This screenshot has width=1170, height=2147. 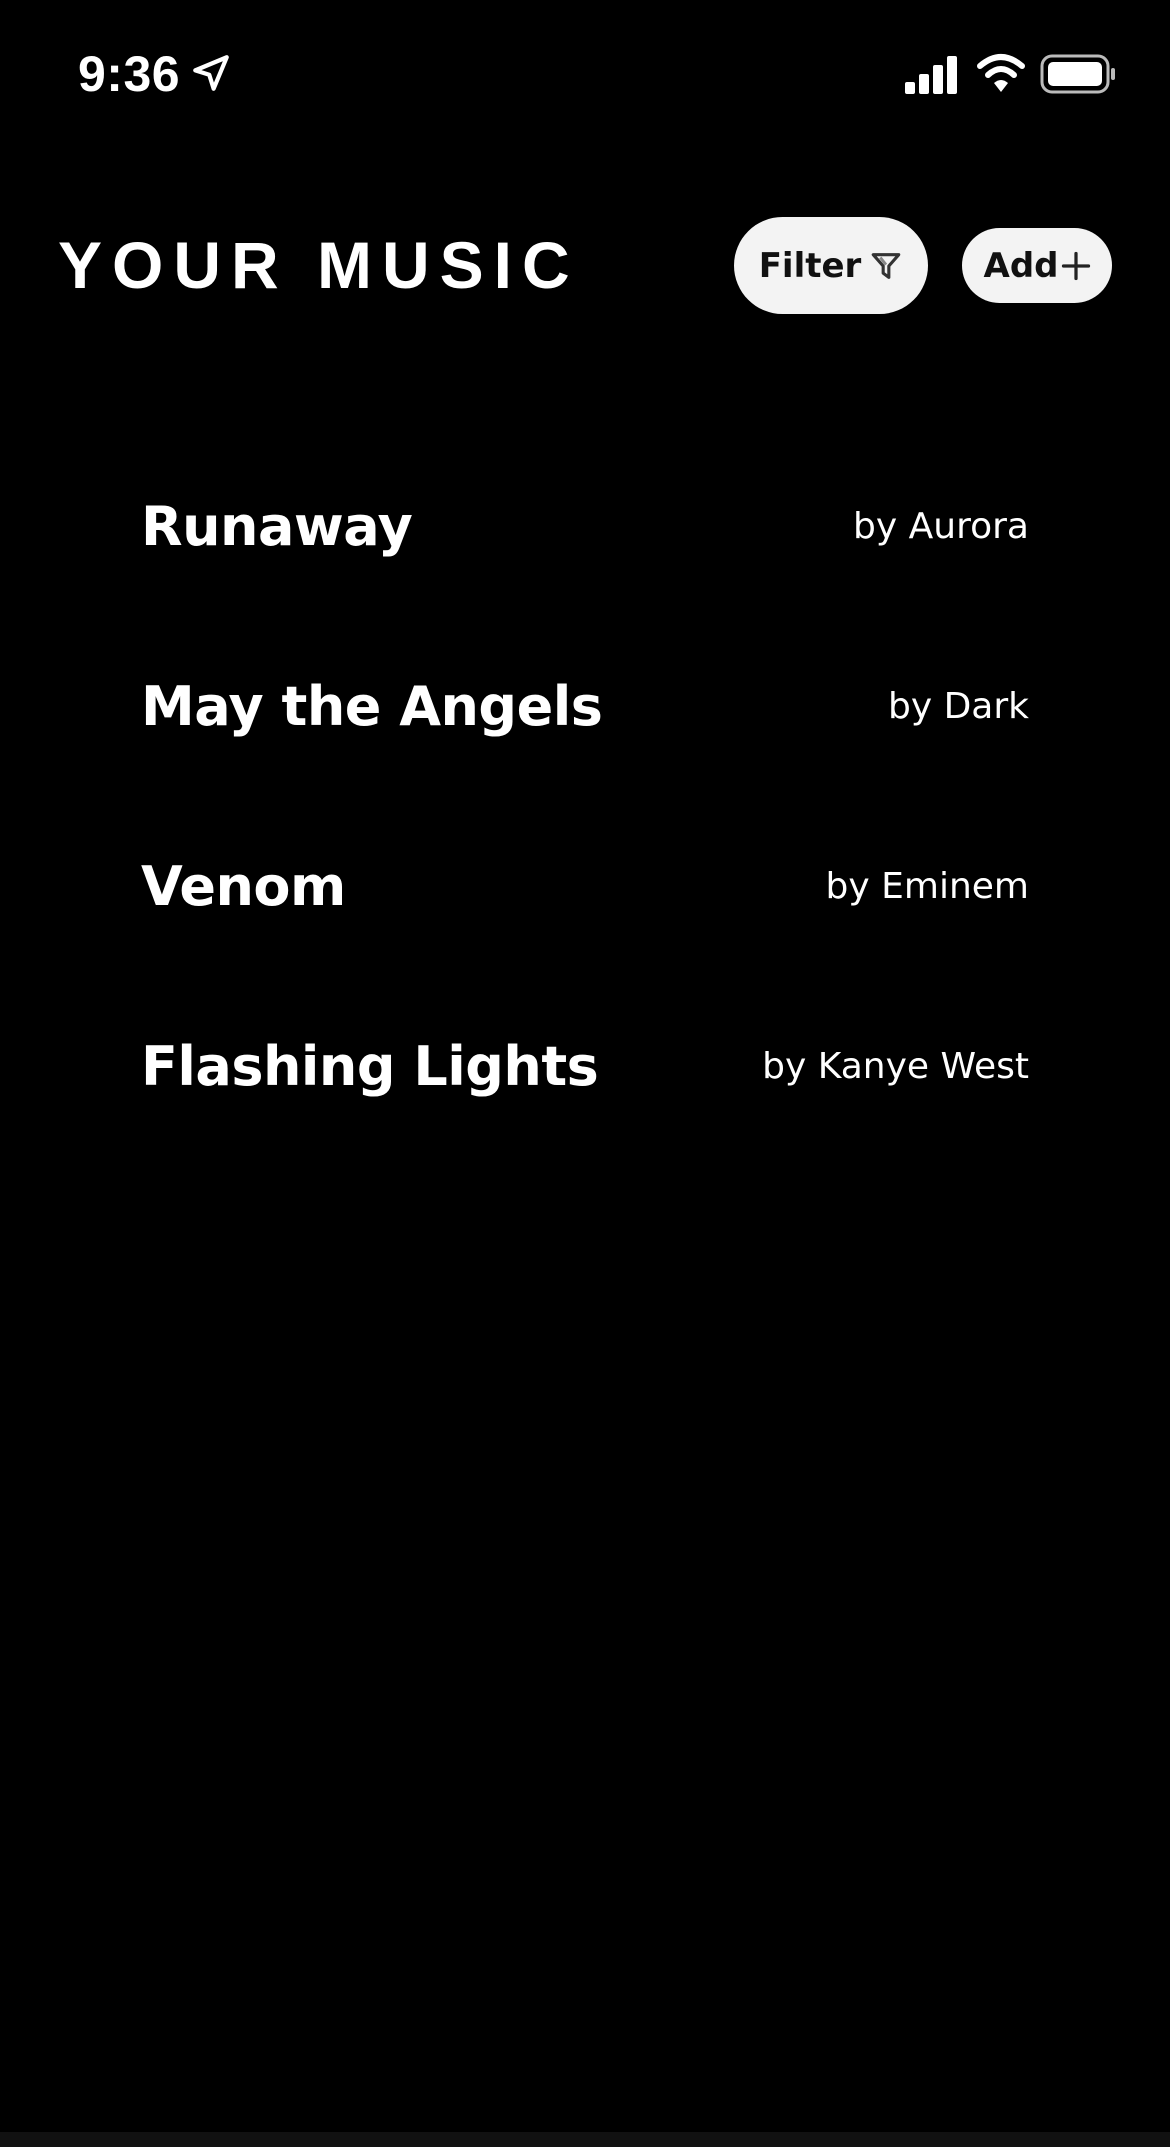 What do you see at coordinates (1021, 265) in the screenshot?
I see `add-button-label: Add` at bounding box center [1021, 265].